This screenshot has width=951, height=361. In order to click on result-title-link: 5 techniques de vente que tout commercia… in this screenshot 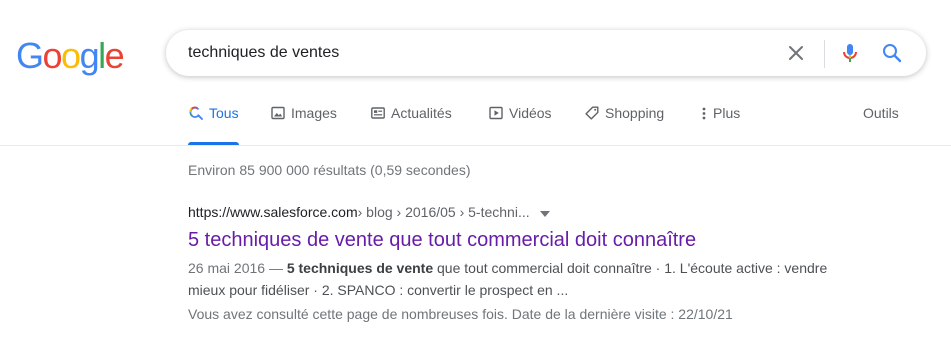, I will do `click(528, 240)`.